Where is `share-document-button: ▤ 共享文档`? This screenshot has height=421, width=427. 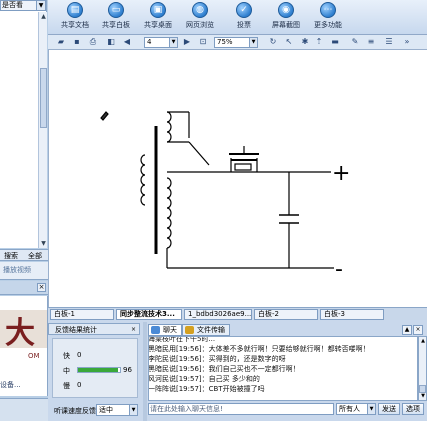 share-document-button: ▤ 共享文档 is located at coordinates (75, 17).